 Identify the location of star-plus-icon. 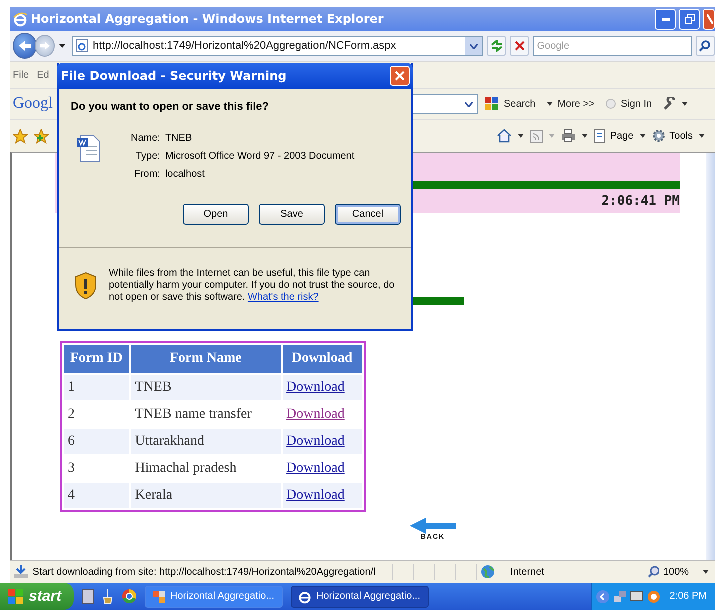
(41, 136).